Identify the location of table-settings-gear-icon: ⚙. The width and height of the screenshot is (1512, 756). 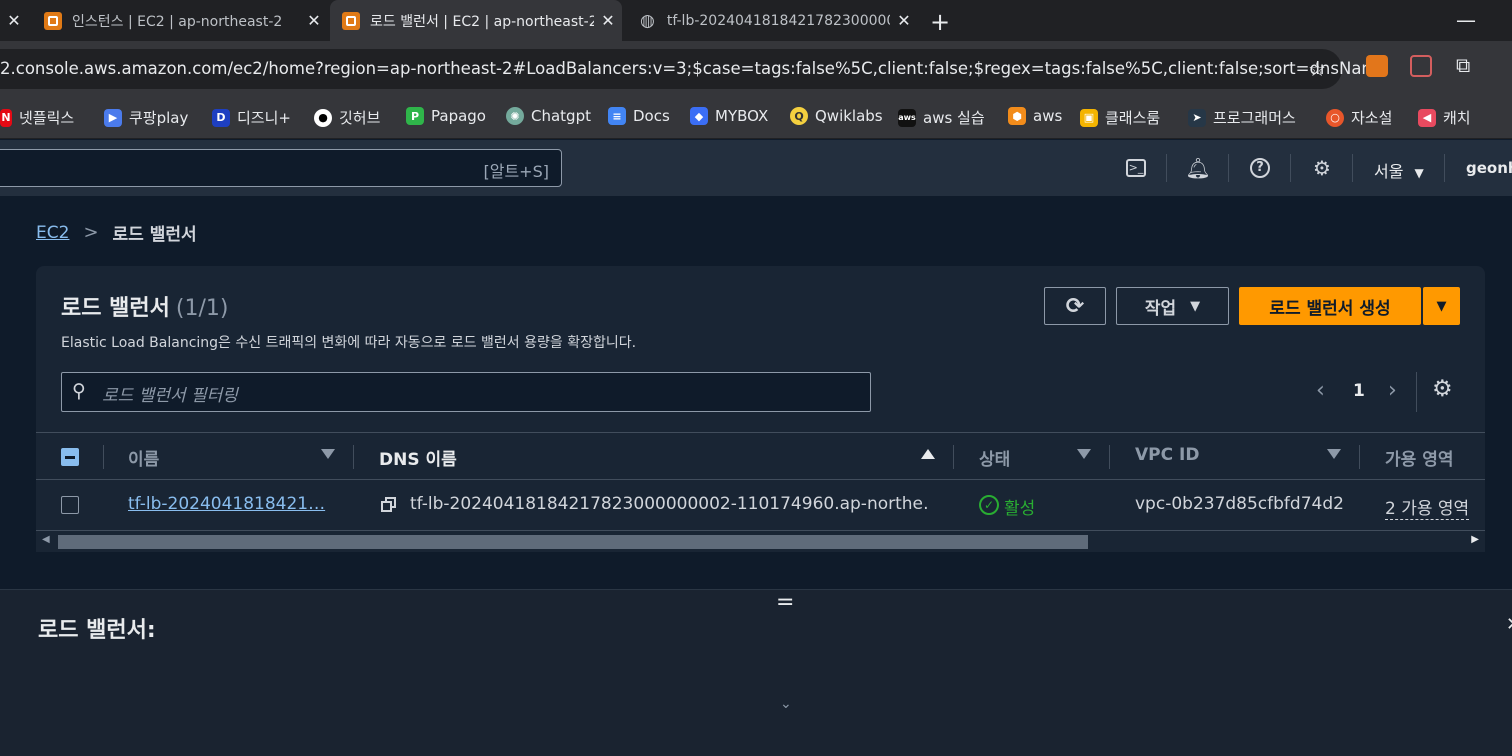
(1442, 389).